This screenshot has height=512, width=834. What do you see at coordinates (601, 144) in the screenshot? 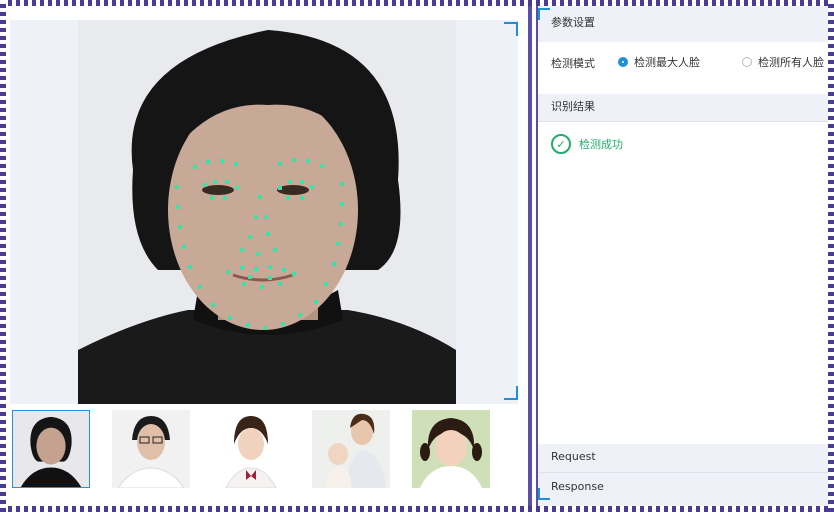
I see `success-status-text: 检测成功` at bounding box center [601, 144].